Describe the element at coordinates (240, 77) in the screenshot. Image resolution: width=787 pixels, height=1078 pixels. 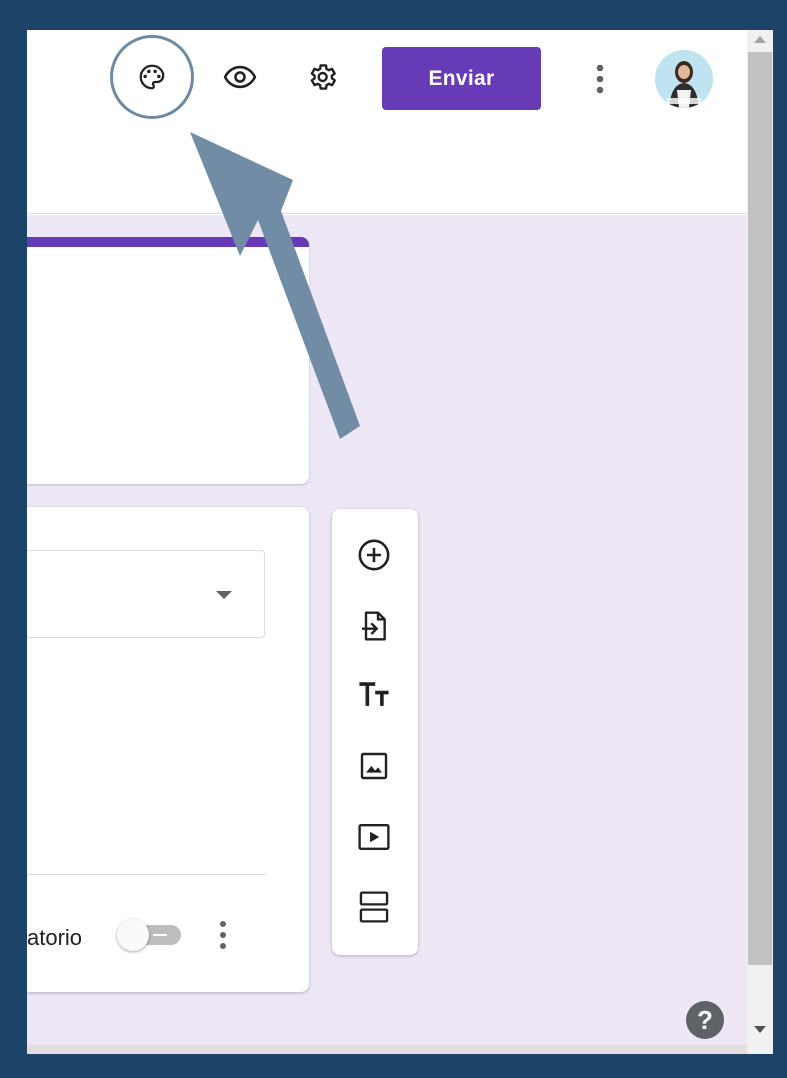
I see `eye-icon` at that location.